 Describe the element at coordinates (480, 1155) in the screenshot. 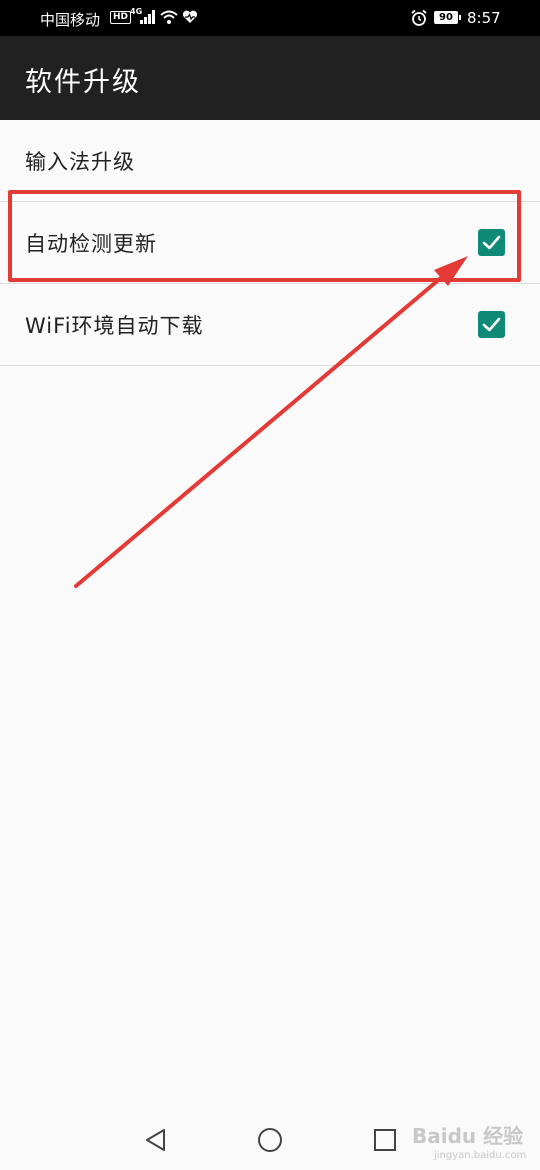

I see `watermark-url: jingyan.baidu.com` at that location.